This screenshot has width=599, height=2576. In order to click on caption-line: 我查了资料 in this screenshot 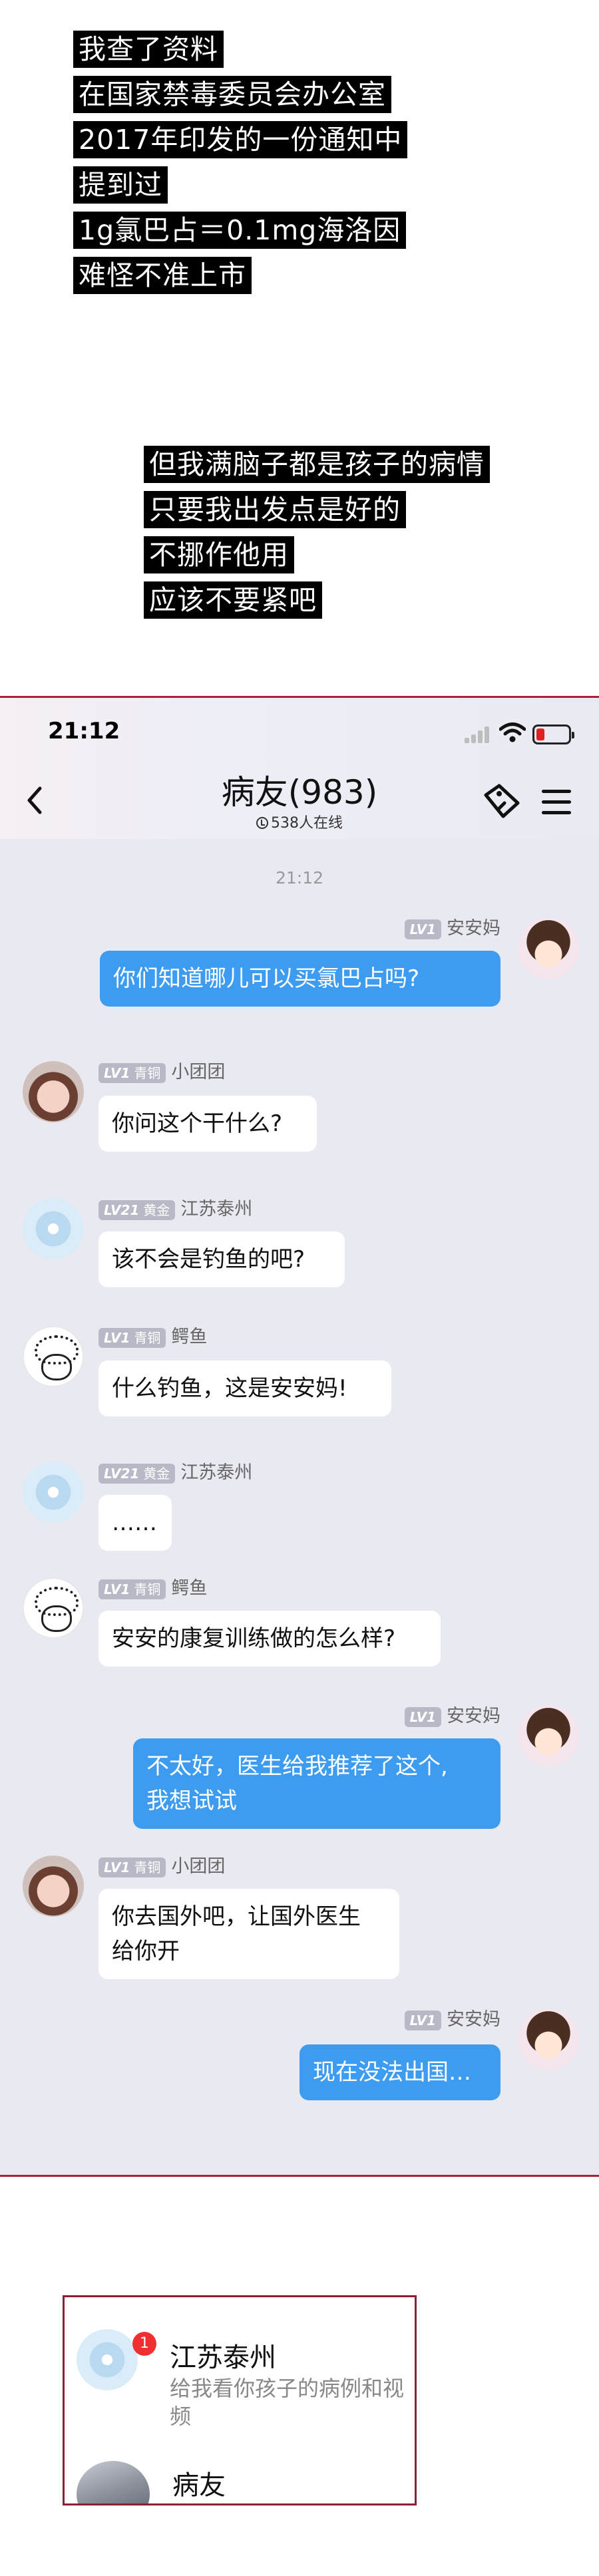, I will do `click(148, 49)`.